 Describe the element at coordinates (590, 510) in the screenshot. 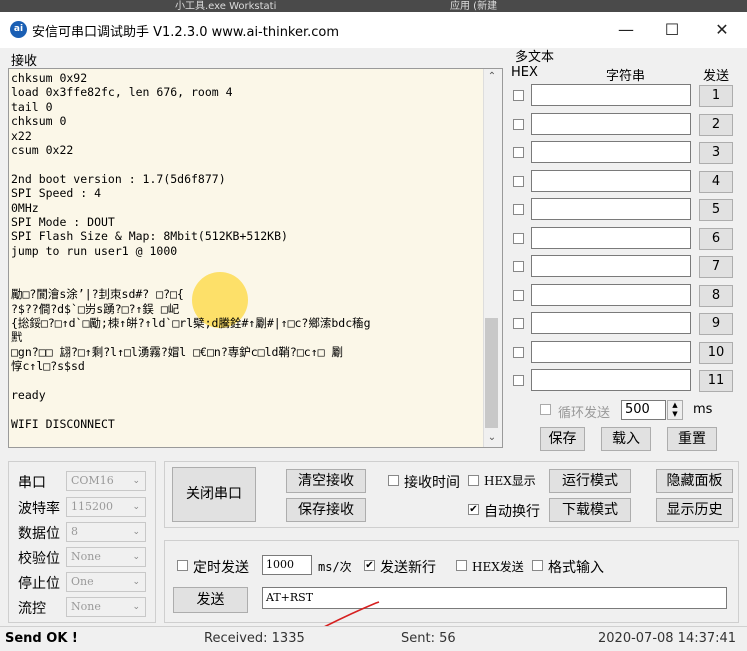

I see `download-mode-button: 下载模式` at that location.